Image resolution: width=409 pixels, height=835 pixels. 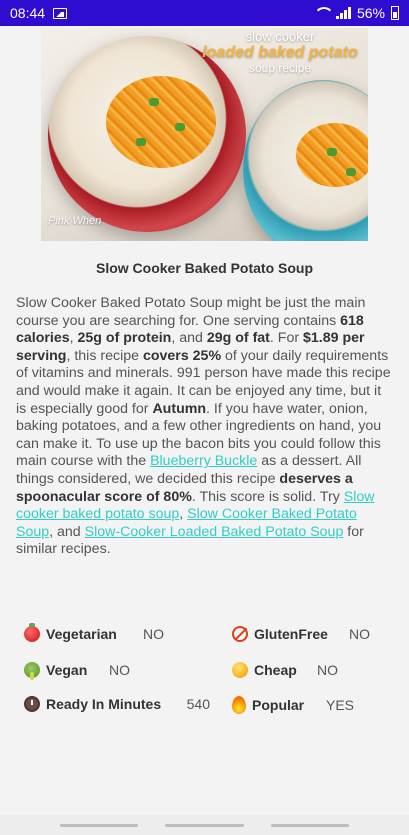 I want to click on broccoli-icon, so click(x=32, y=671).